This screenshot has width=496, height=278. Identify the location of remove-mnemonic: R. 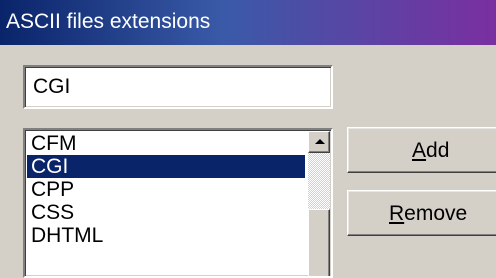
(397, 213).